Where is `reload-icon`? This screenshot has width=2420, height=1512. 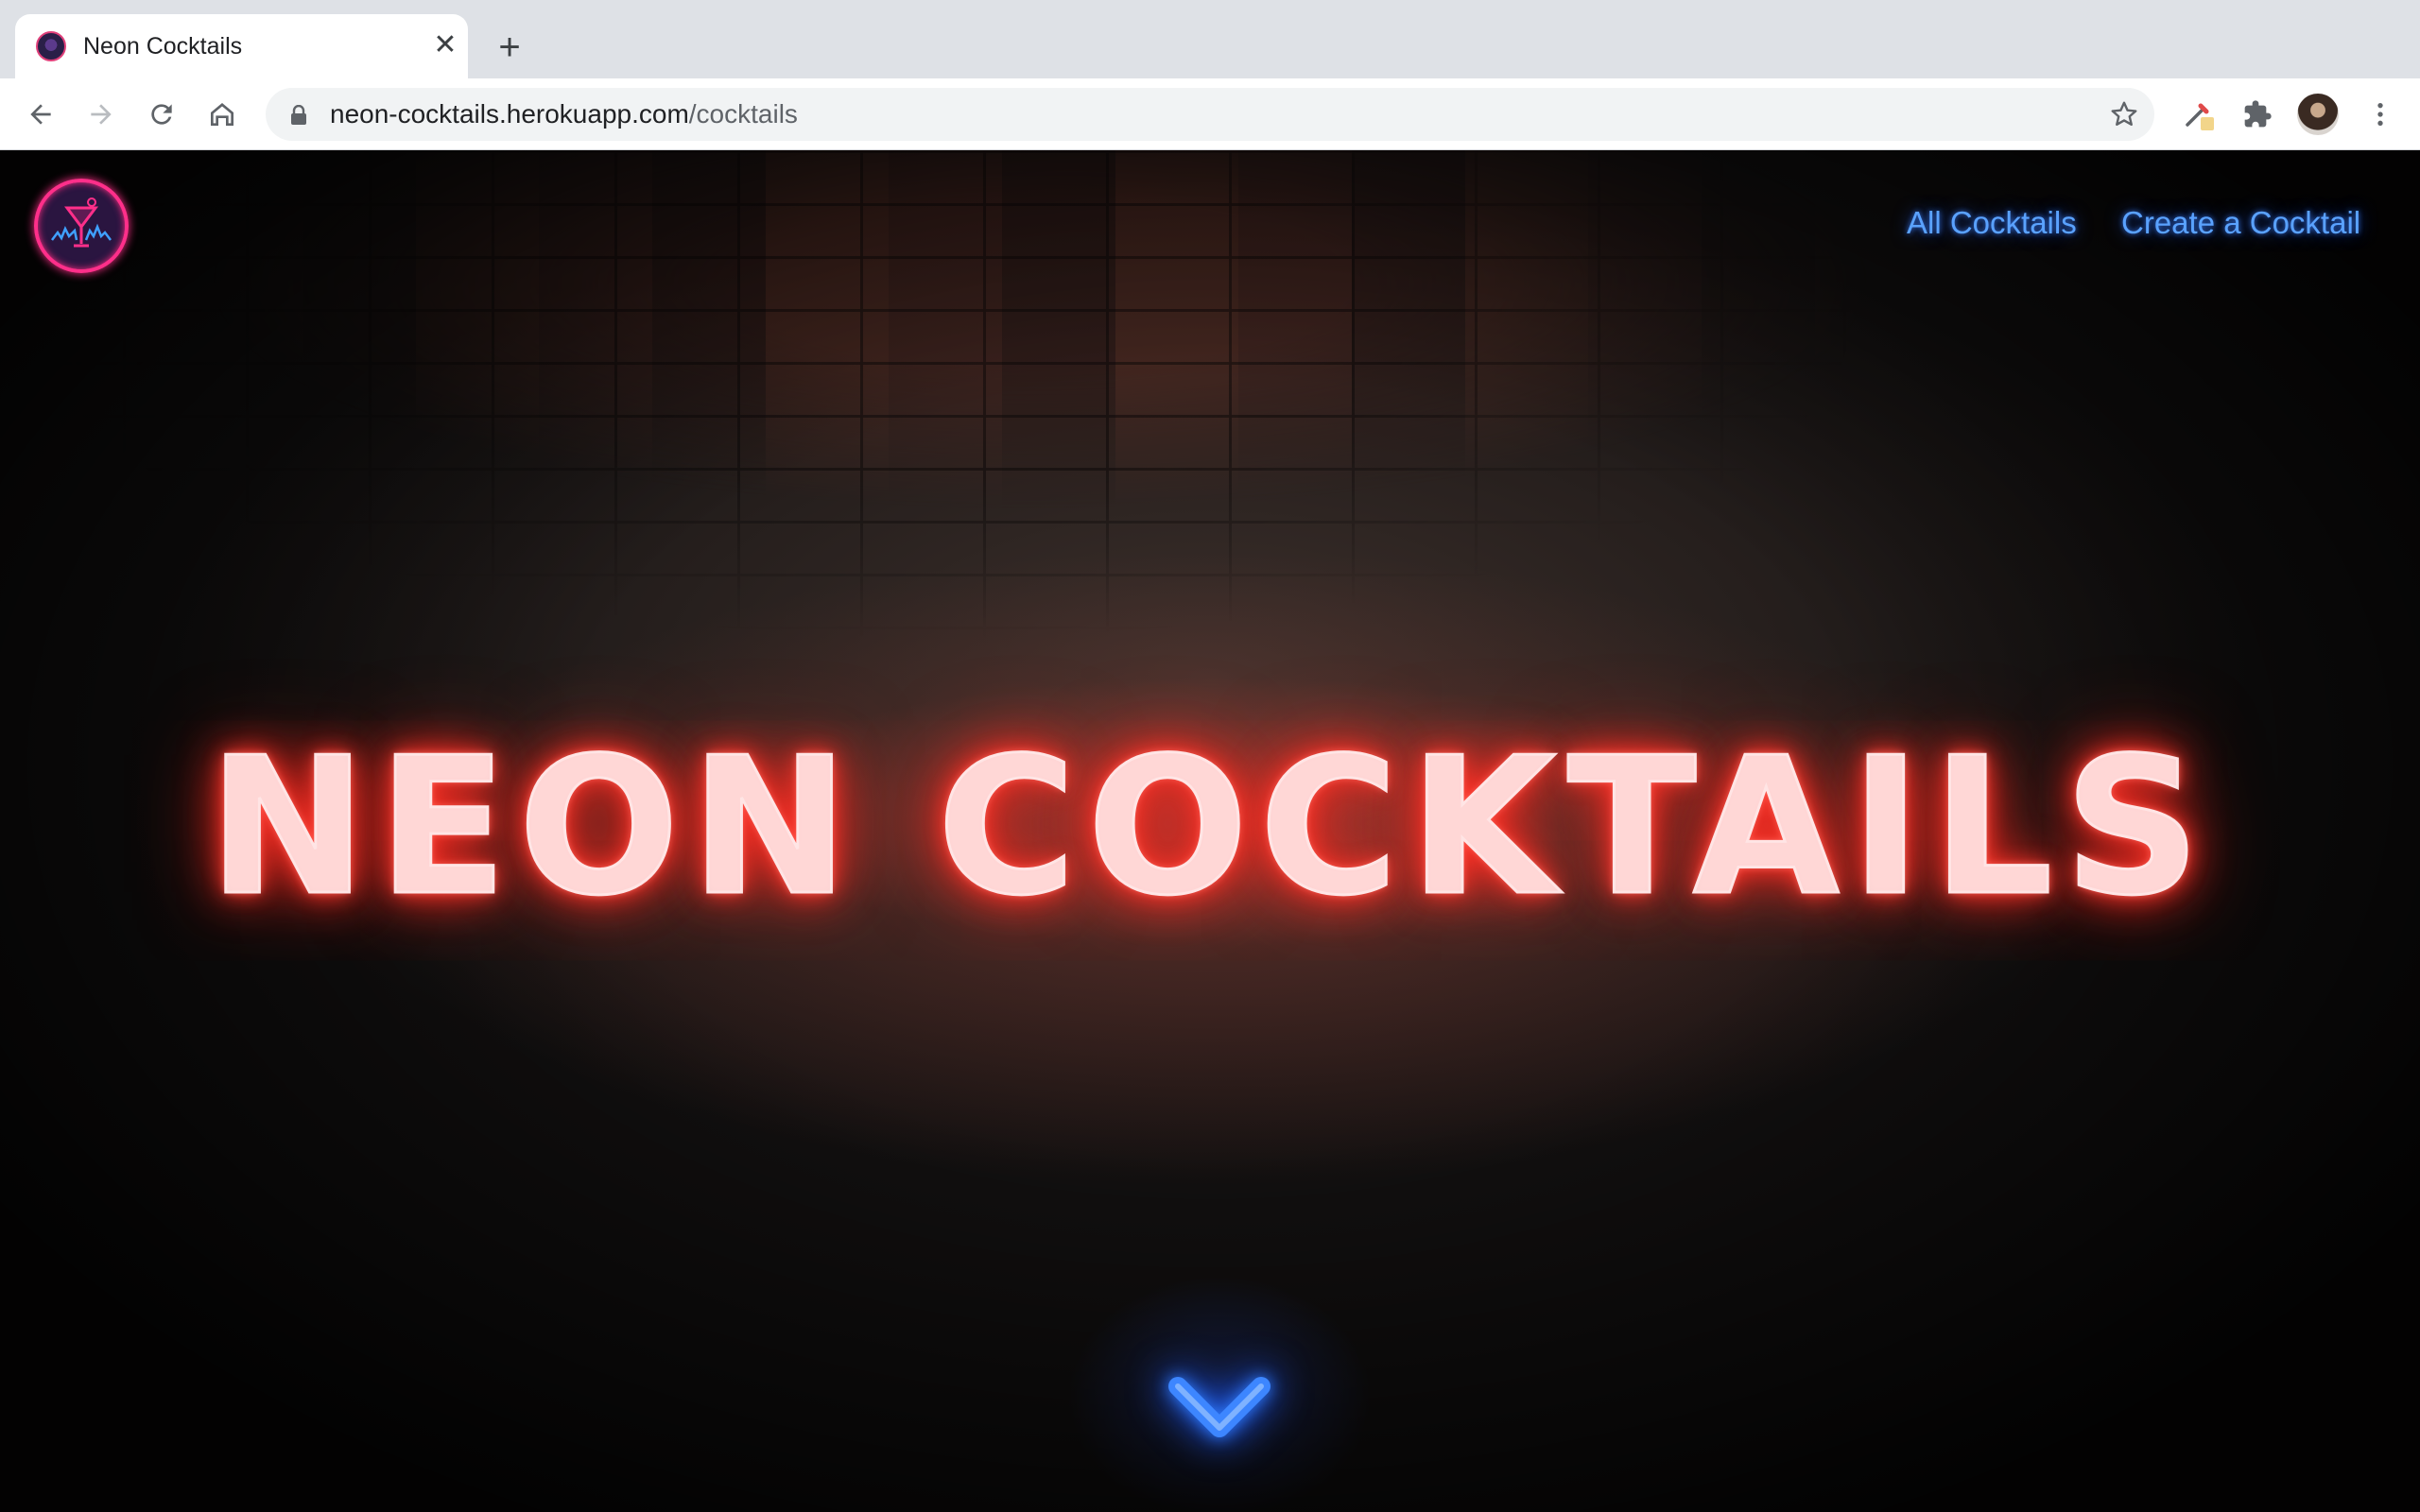 reload-icon is located at coordinates (161, 114).